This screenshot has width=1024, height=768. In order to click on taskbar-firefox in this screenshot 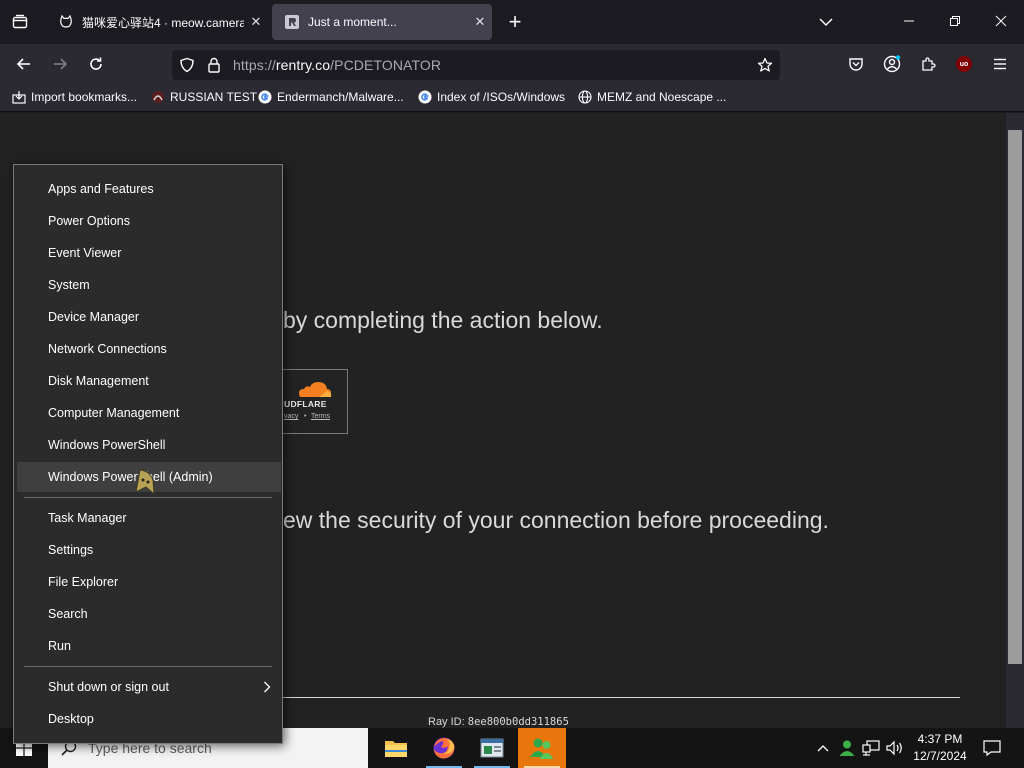, I will do `click(444, 748)`.